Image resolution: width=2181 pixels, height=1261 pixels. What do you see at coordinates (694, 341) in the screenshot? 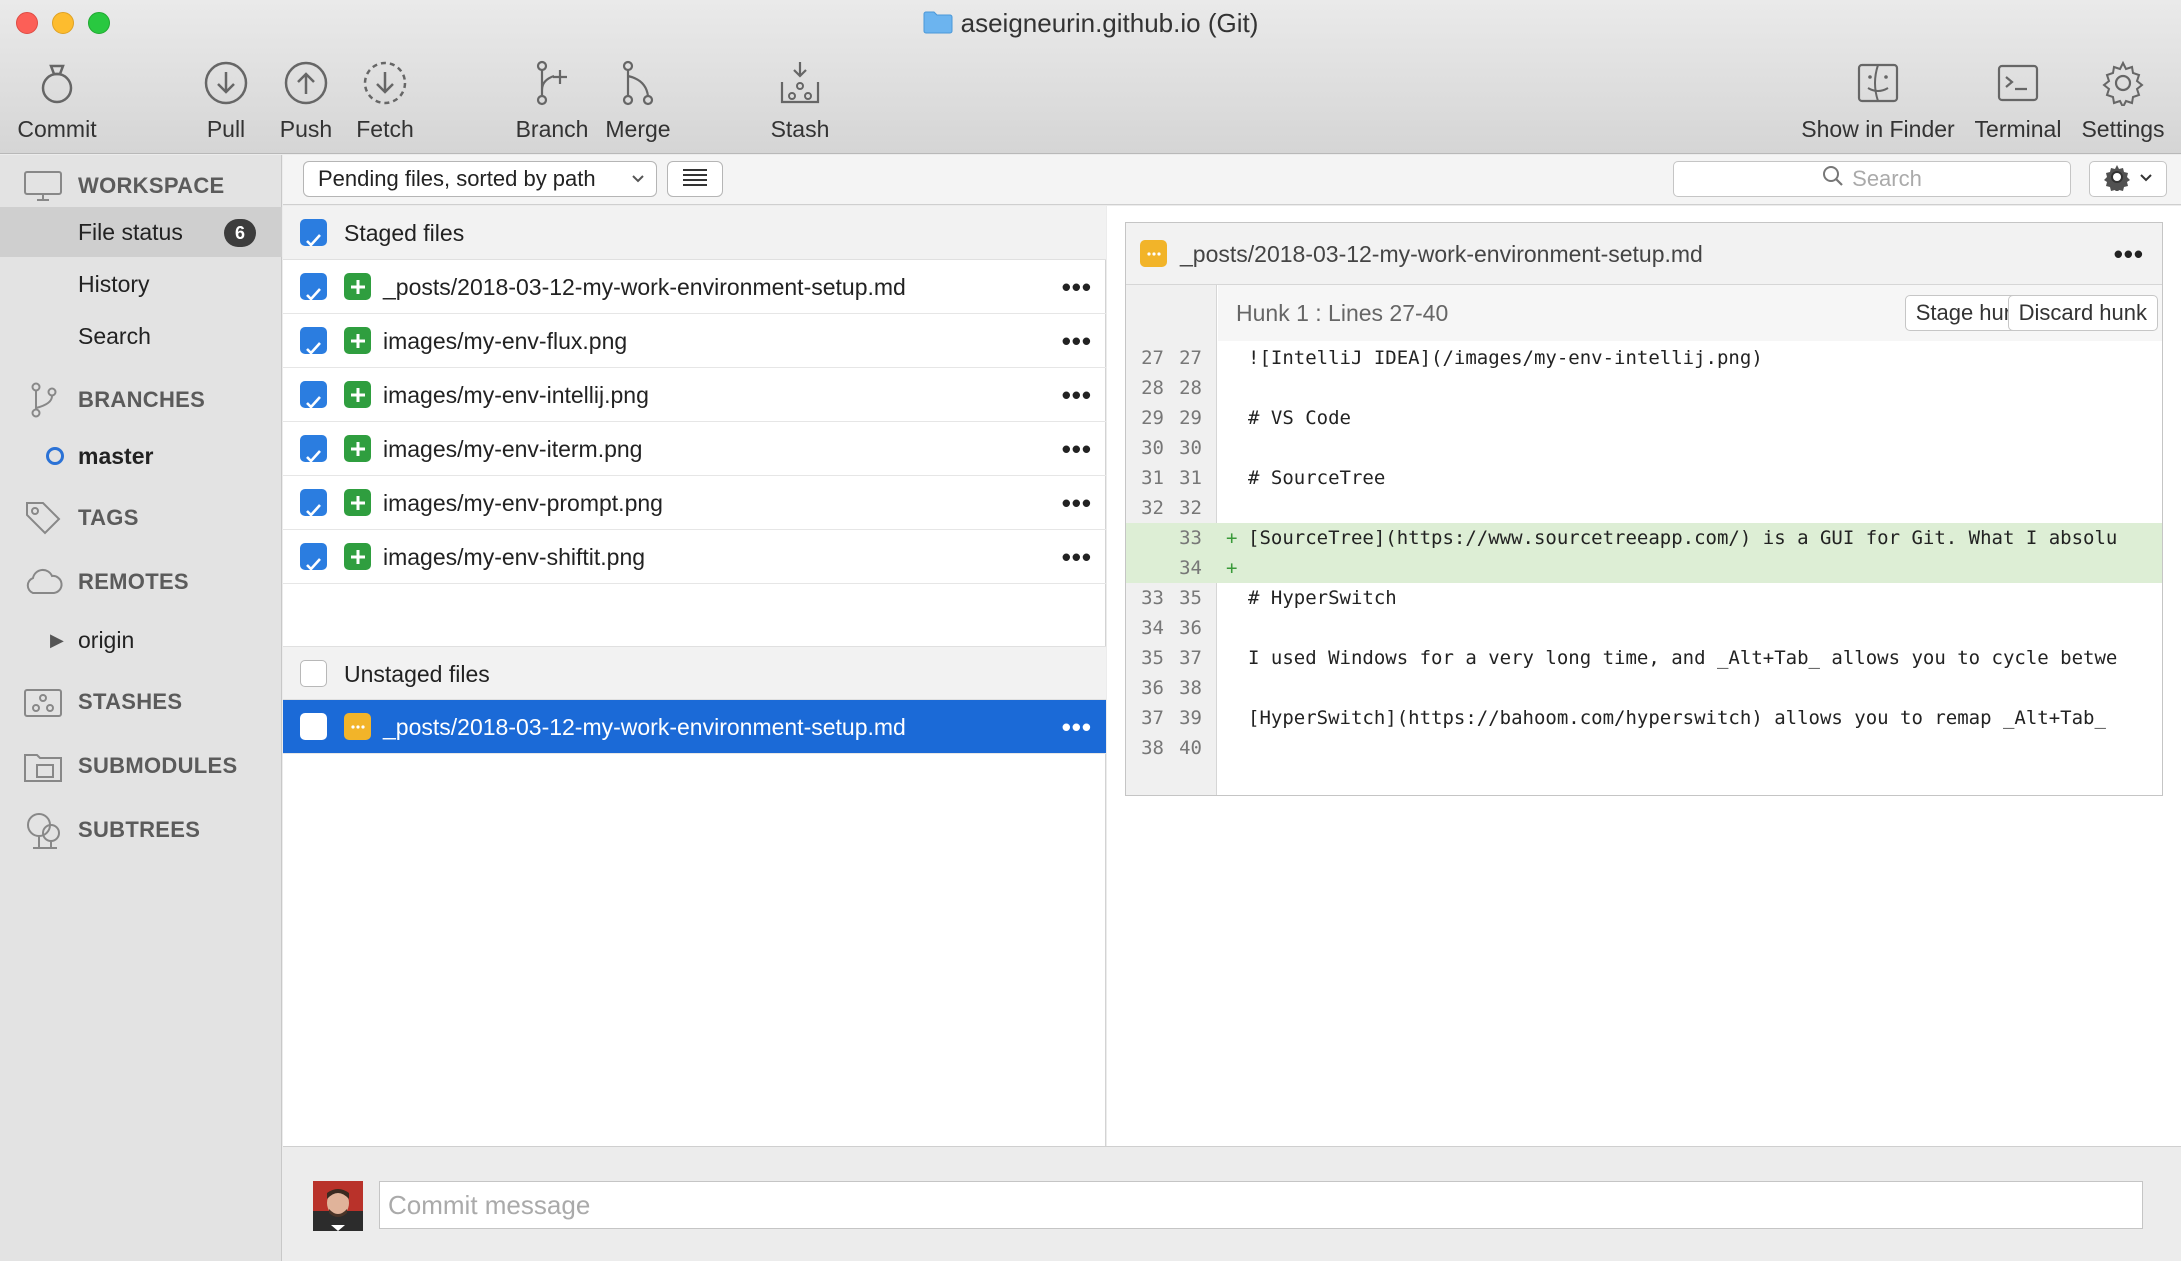
I see `staged-file-row: images/my-env-flux.png •••` at bounding box center [694, 341].